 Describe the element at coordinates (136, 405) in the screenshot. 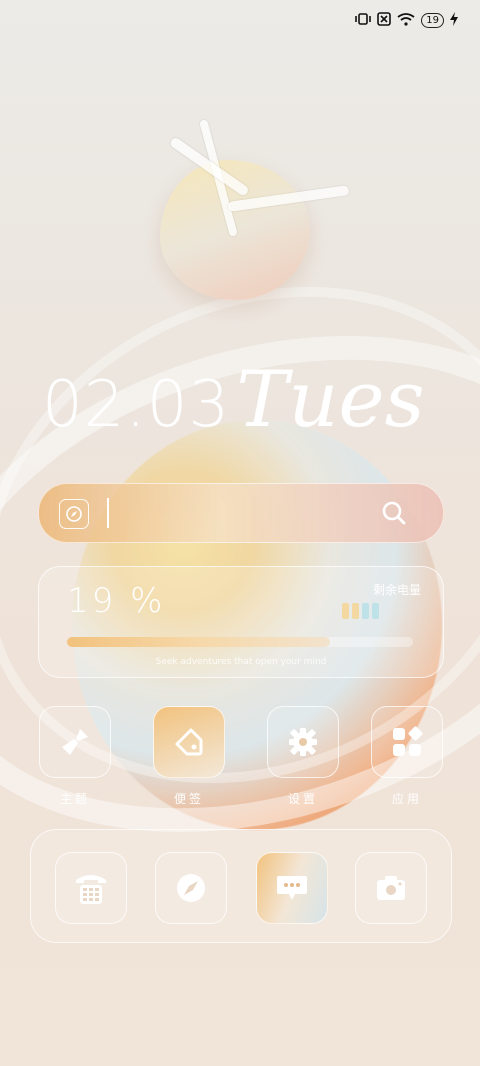

I see `date-number: 02.03` at that location.